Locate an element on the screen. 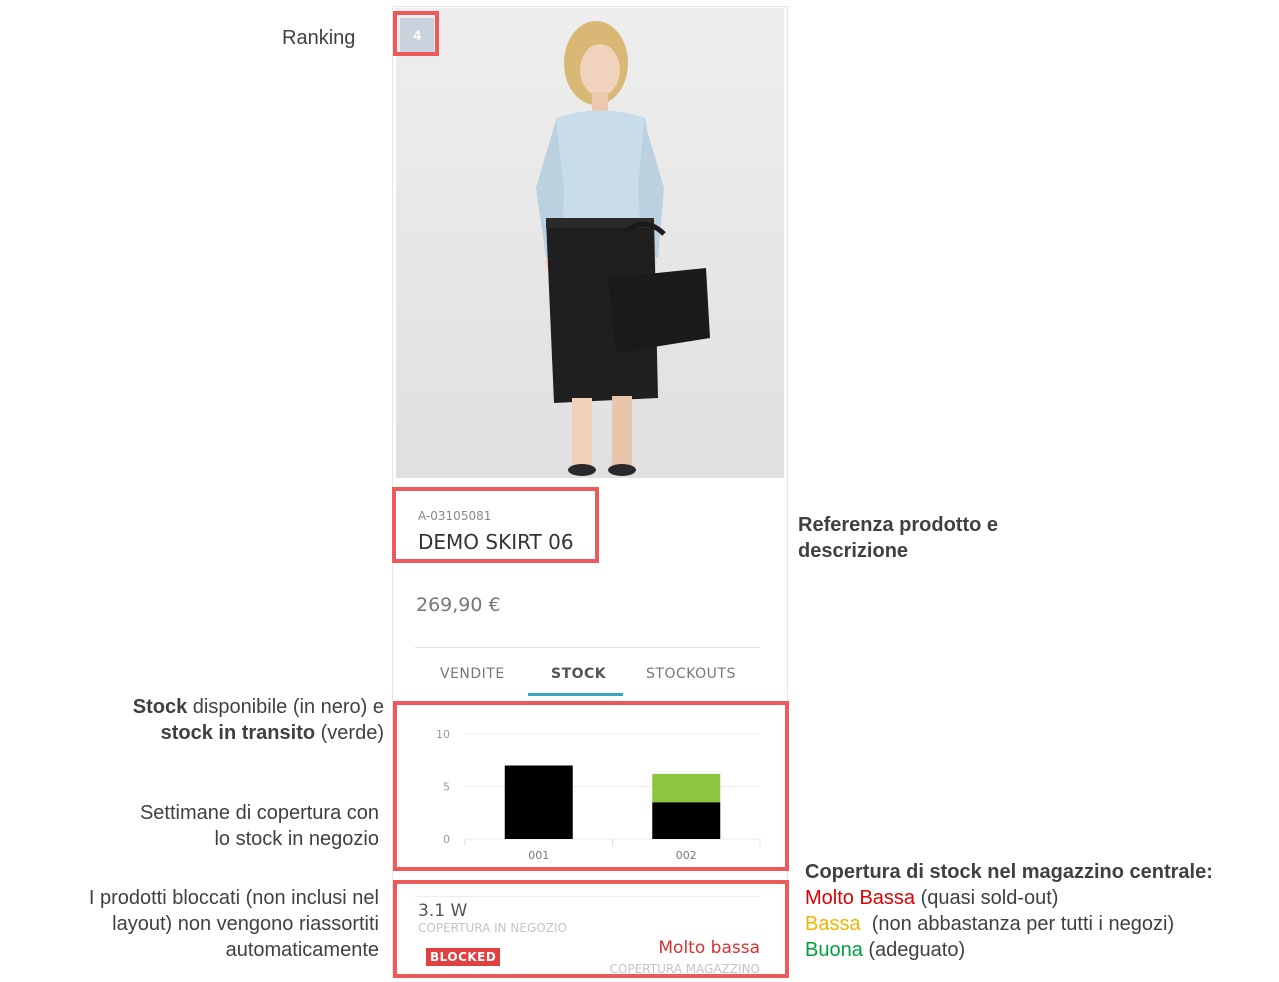 This screenshot has height=982, width=1279. rank-highlight is located at coordinates (416, 33).